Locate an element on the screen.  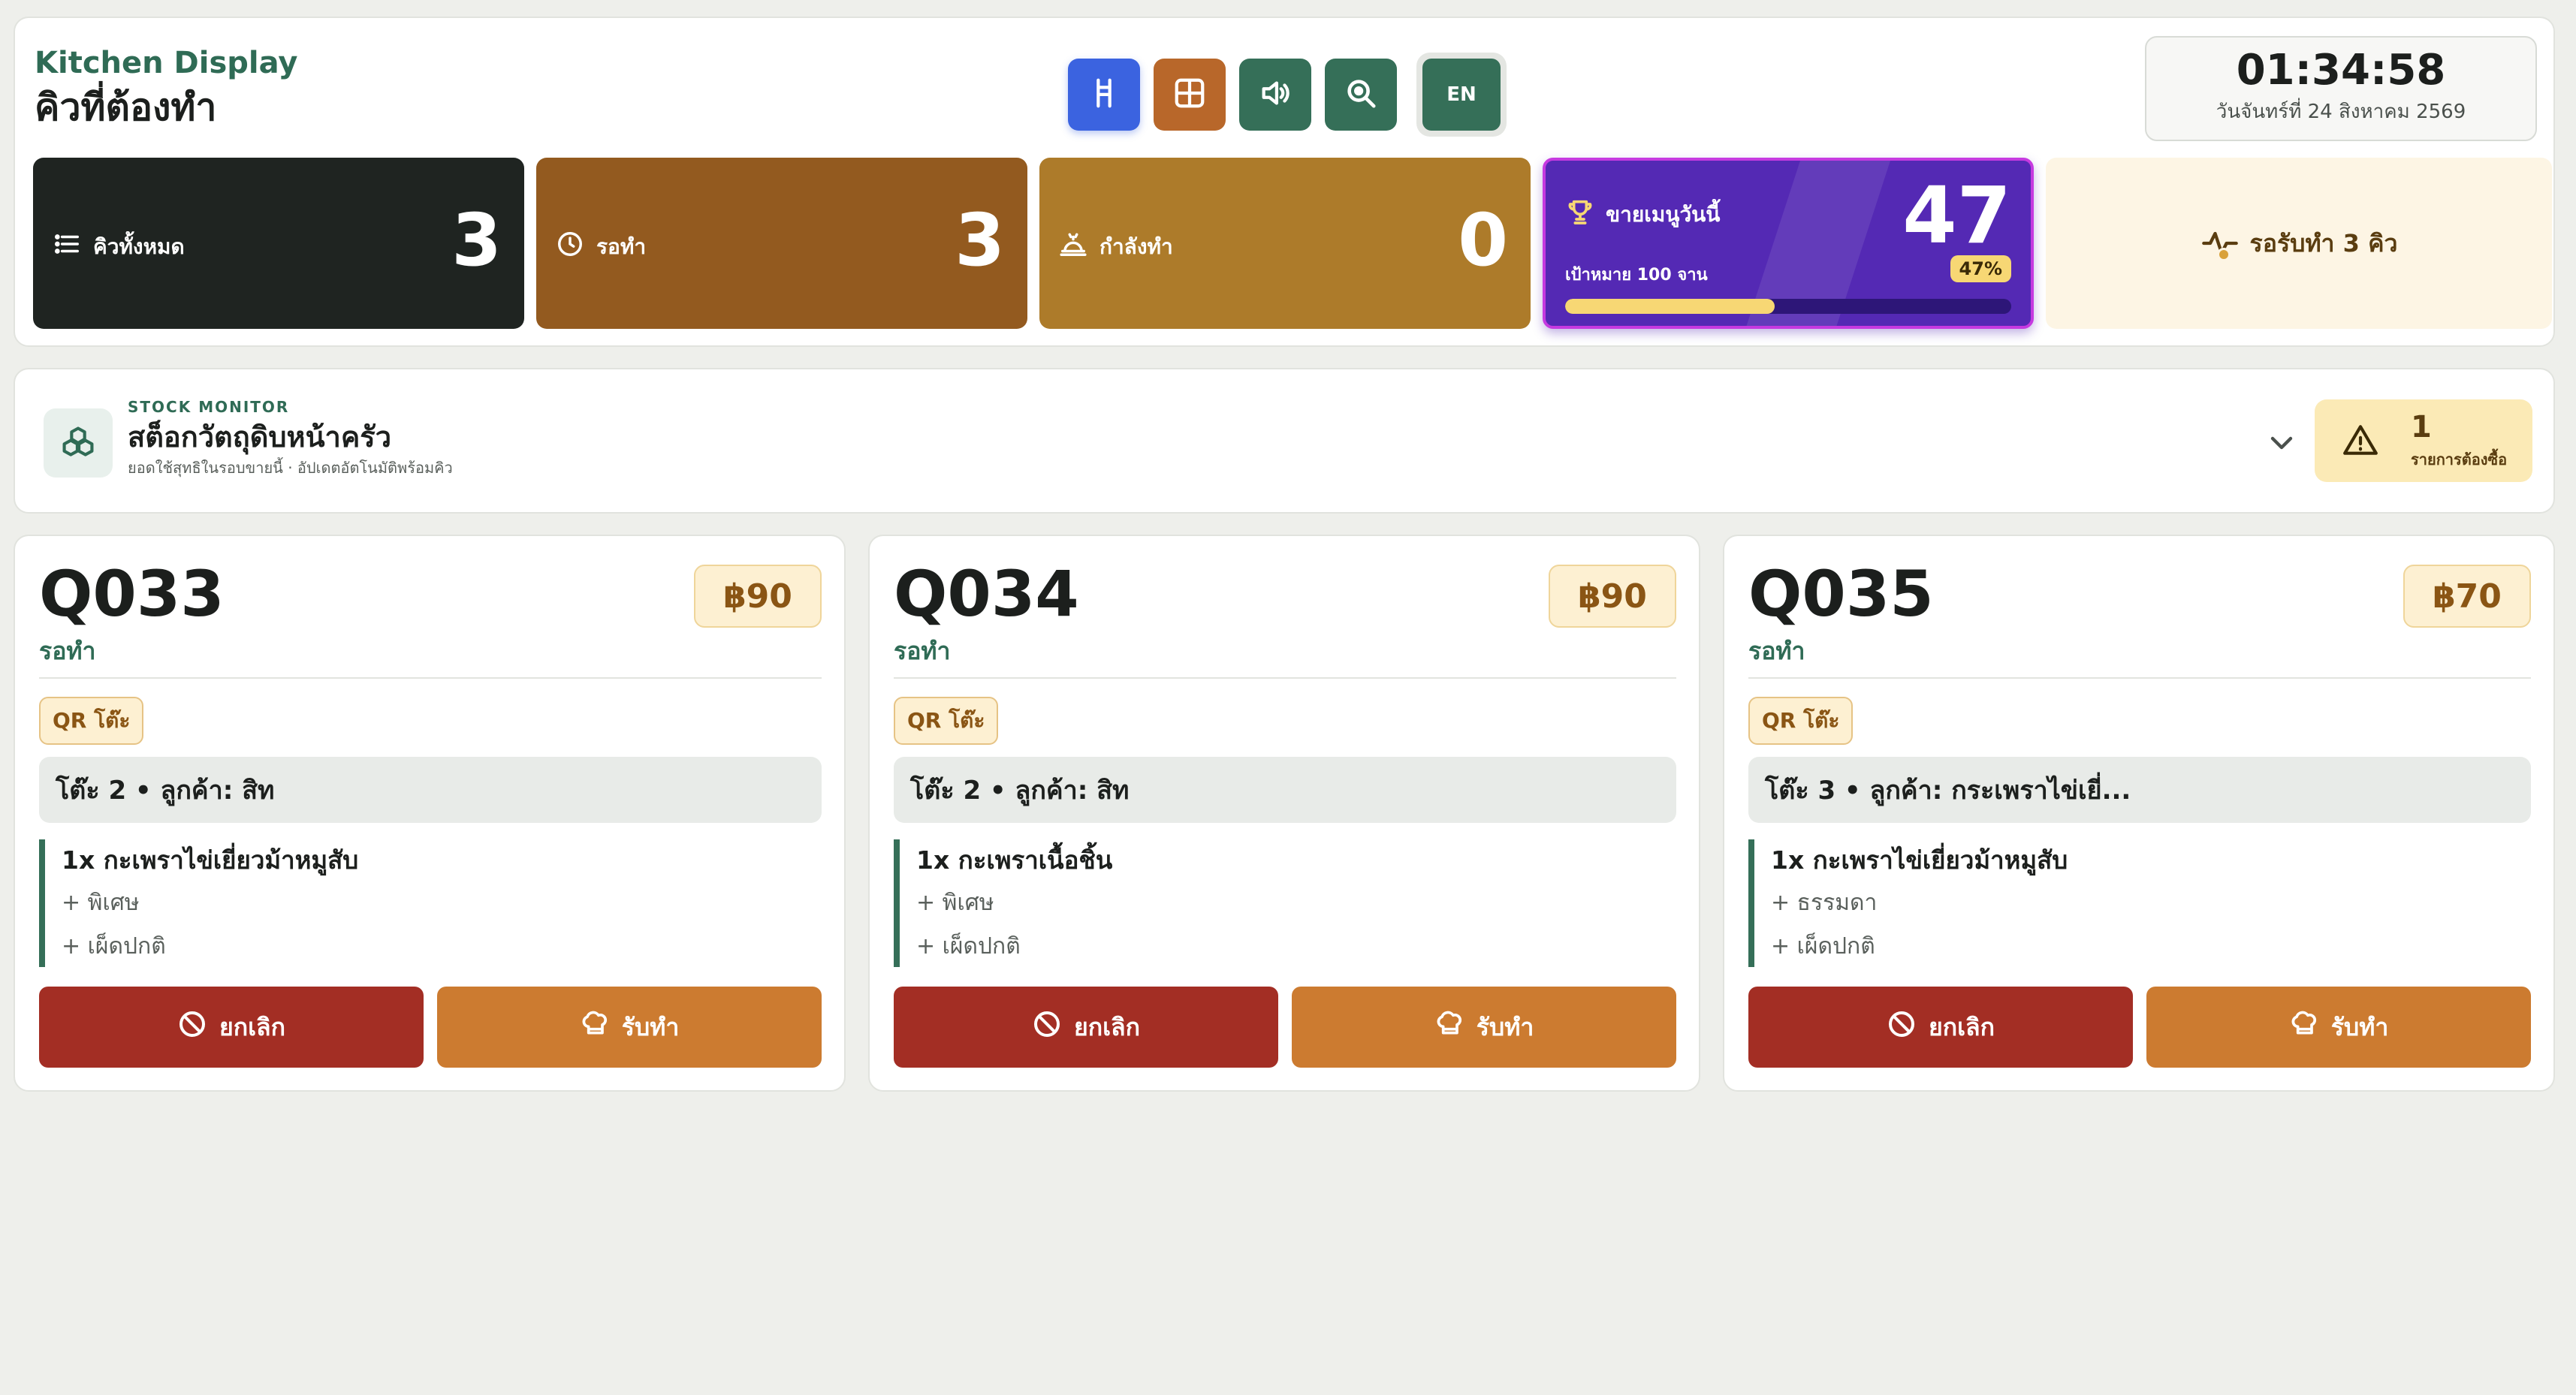
ladder-icon is located at coordinates (1104, 94).